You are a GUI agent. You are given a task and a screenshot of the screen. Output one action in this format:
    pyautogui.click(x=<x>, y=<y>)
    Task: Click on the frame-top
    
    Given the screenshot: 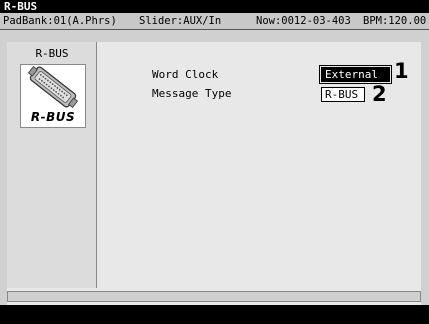 What is the action you would take?
    pyautogui.click(x=214, y=36)
    